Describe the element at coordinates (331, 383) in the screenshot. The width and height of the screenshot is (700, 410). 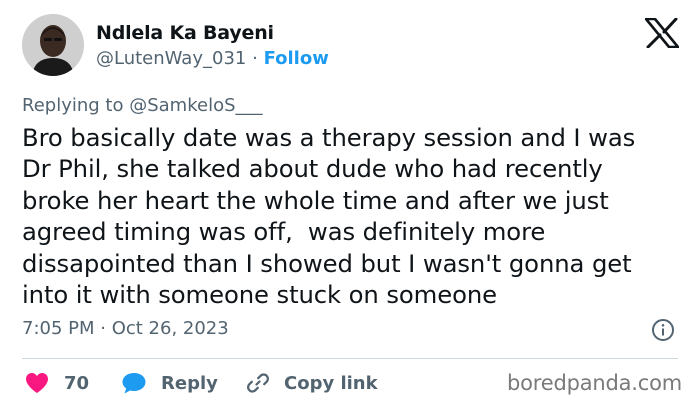
I see `copy-link-label: Copy link` at that location.